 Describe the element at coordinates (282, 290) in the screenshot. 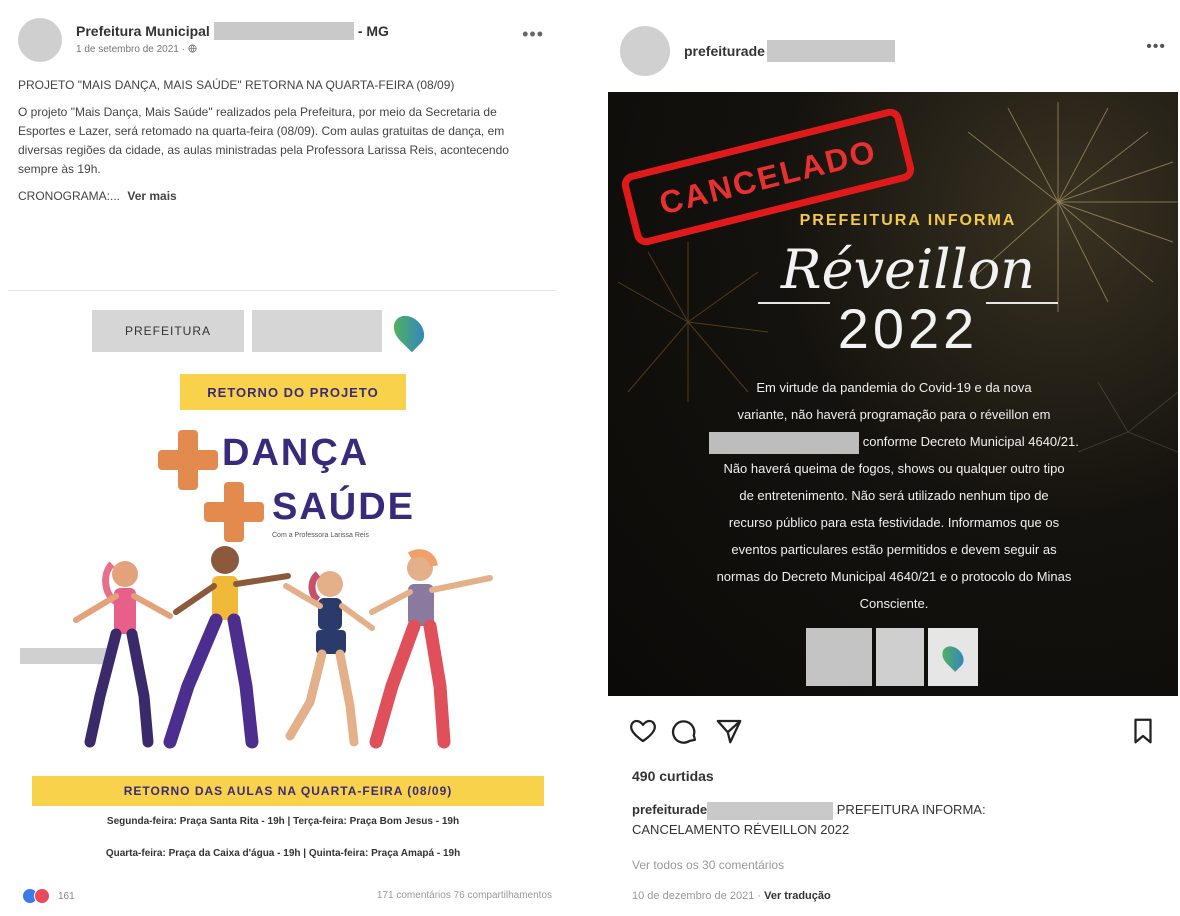

I see `divider` at that location.